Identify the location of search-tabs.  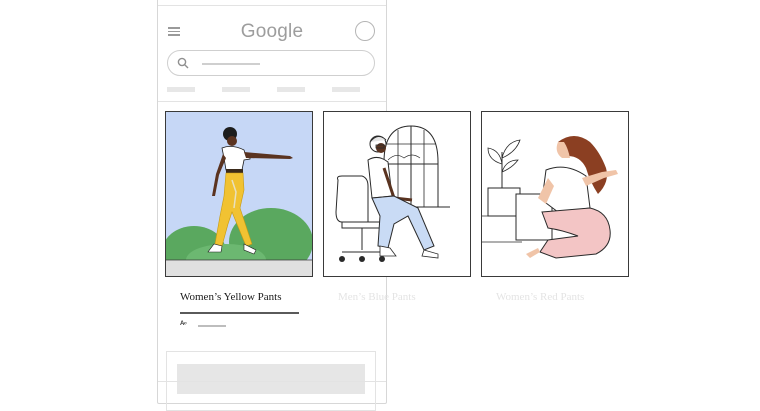
(272, 90).